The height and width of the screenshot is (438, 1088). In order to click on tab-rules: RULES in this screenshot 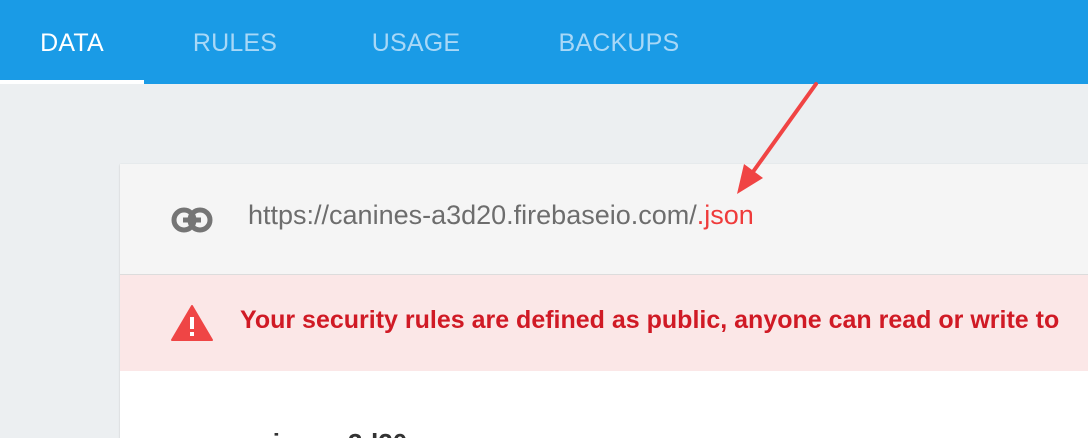, I will do `click(235, 42)`.